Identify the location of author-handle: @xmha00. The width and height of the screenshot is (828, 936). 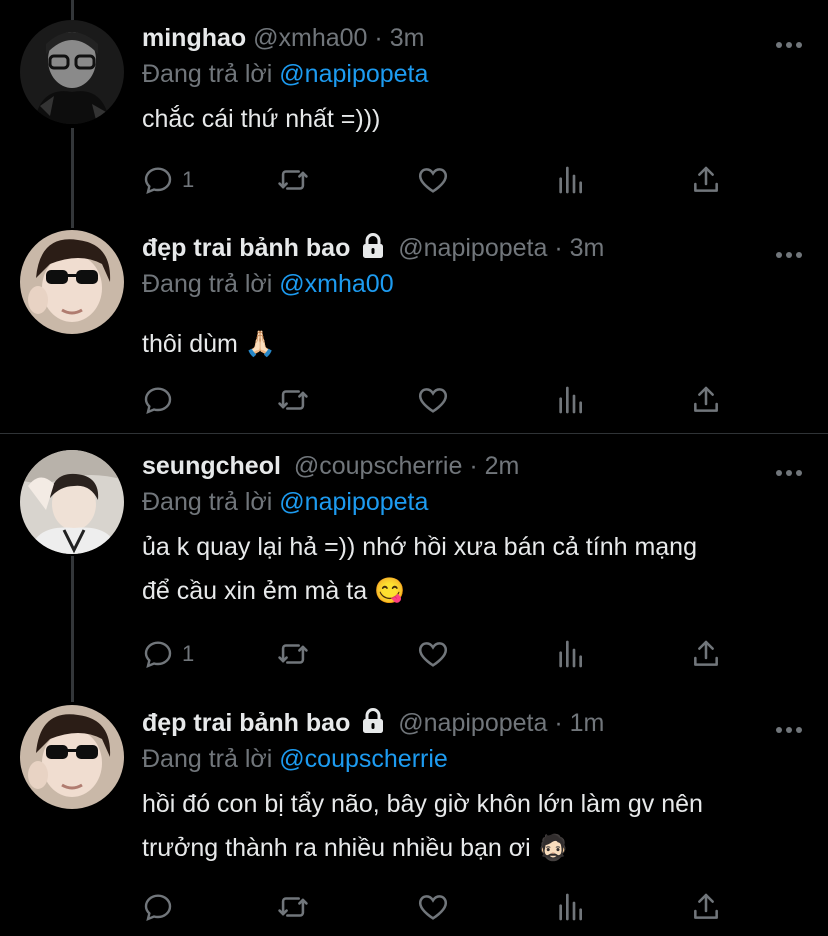
(310, 38).